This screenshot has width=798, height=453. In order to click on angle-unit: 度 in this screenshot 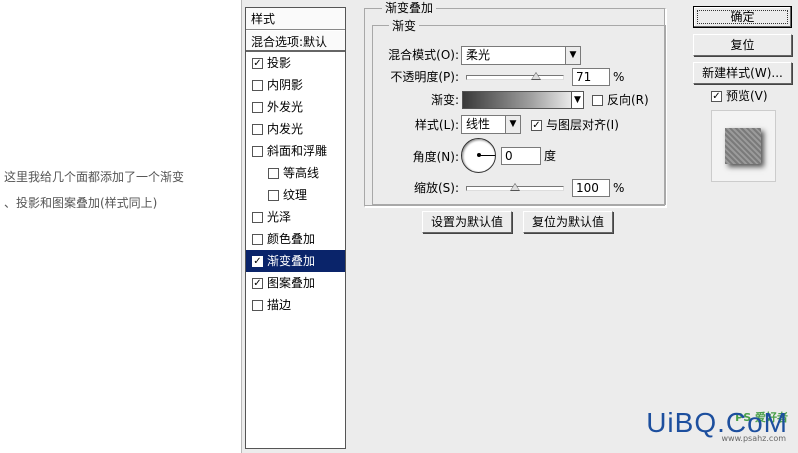, I will do `click(550, 156)`.